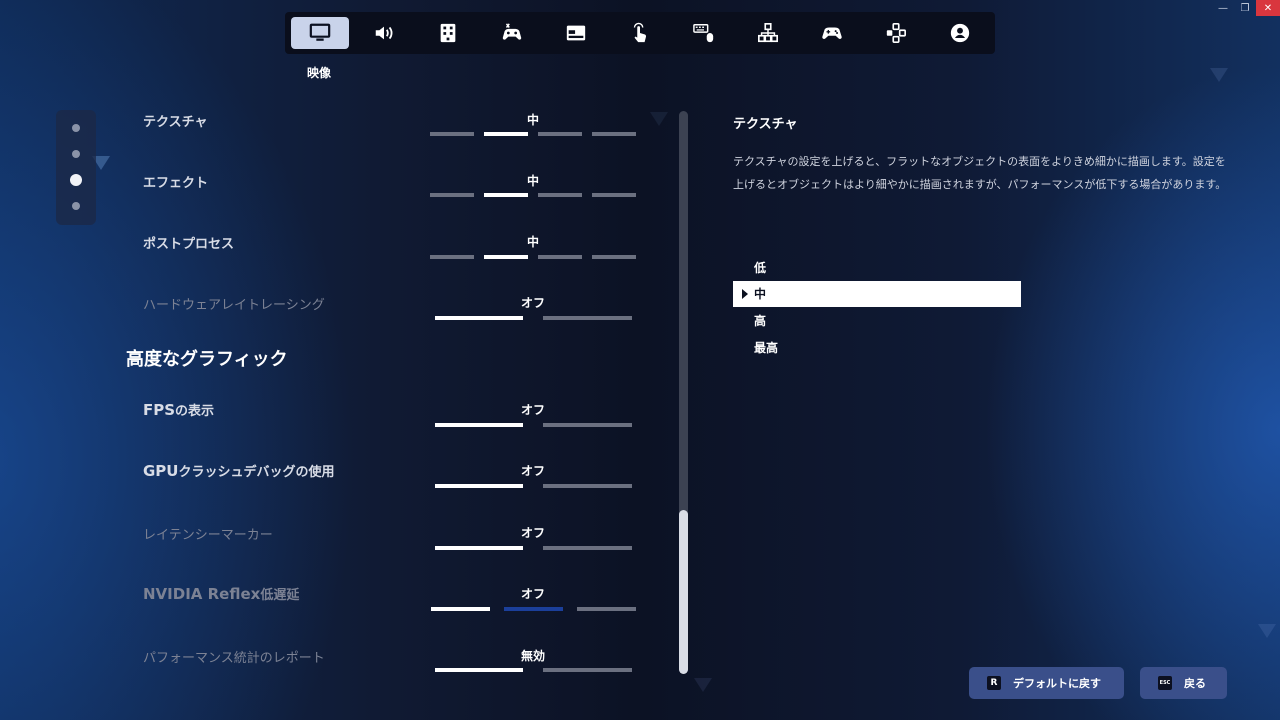  I want to click on setting-label: NVIDIA Reflex低遅延, so click(221, 593).